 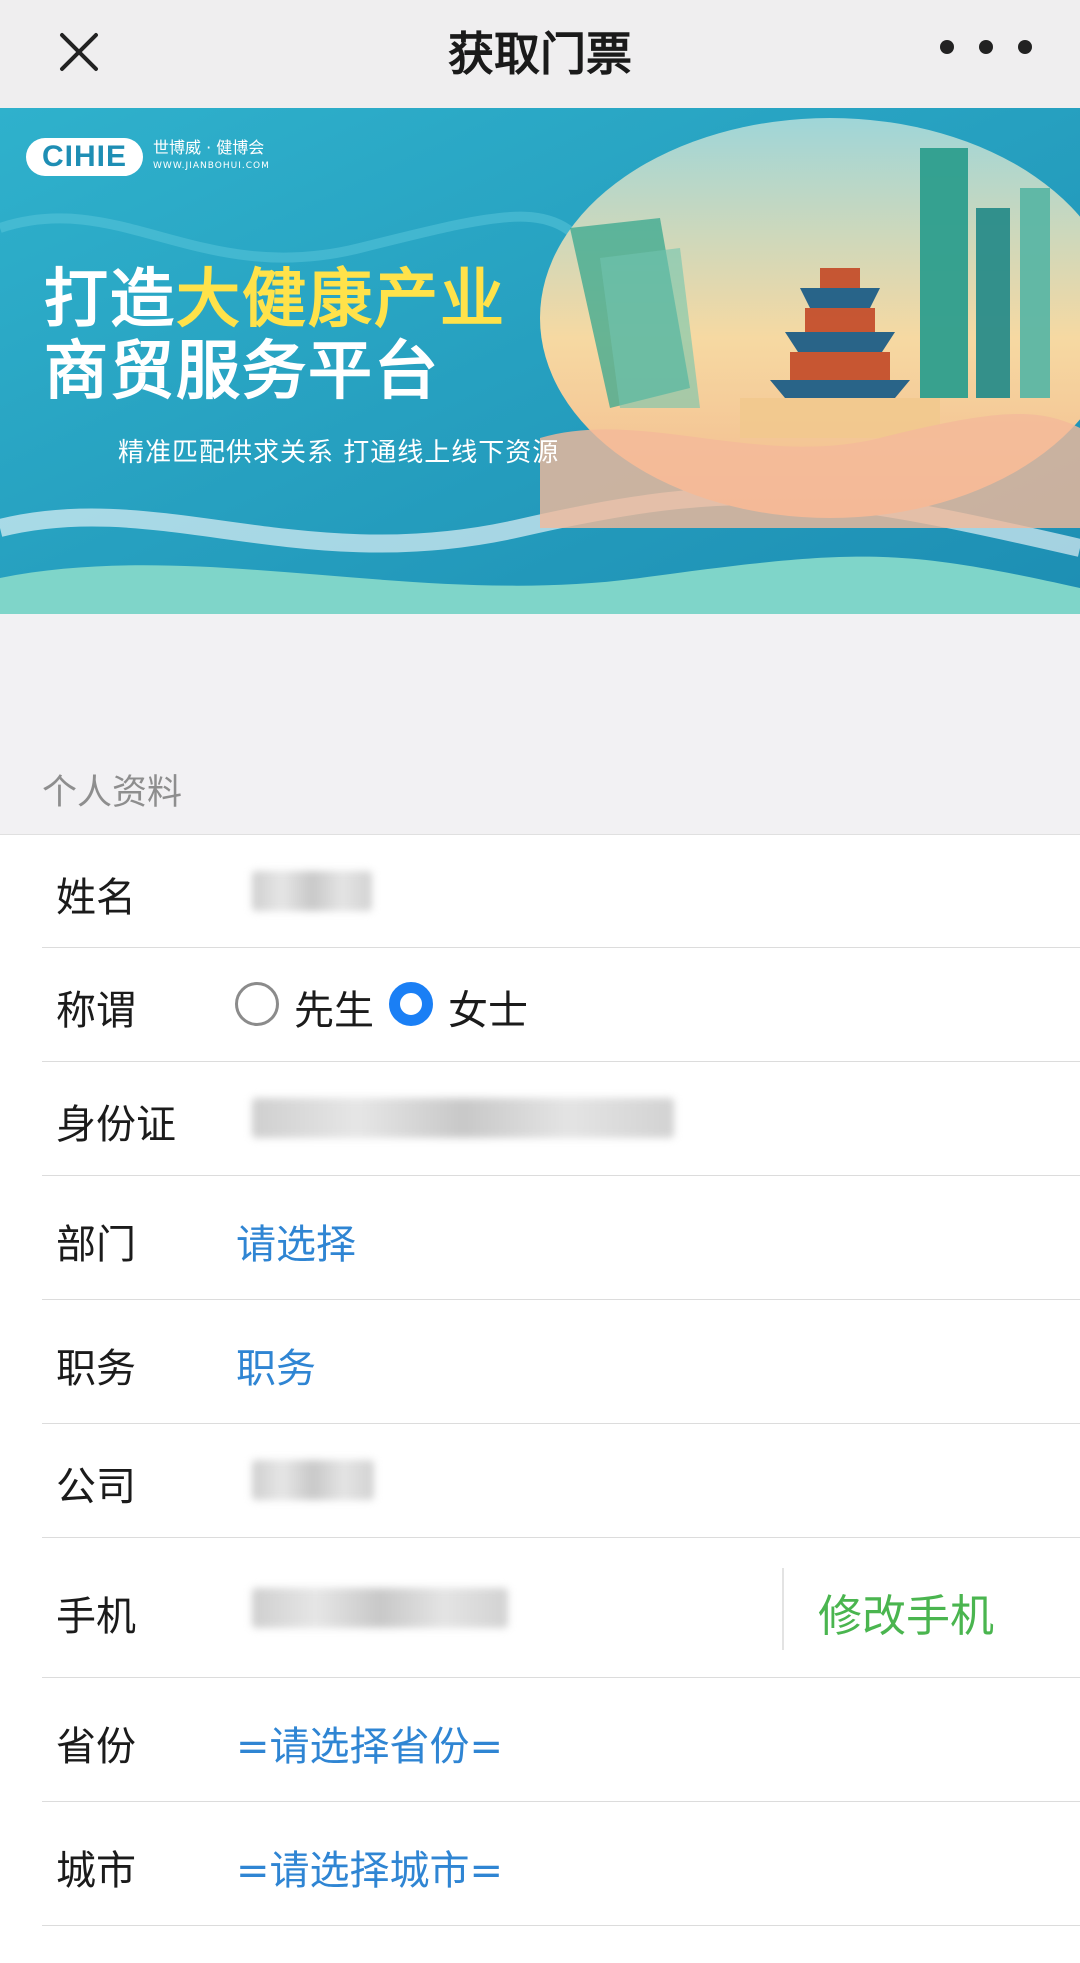 What do you see at coordinates (96, 1369) in the screenshot?
I see `position-label: 职务` at bounding box center [96, 1369].